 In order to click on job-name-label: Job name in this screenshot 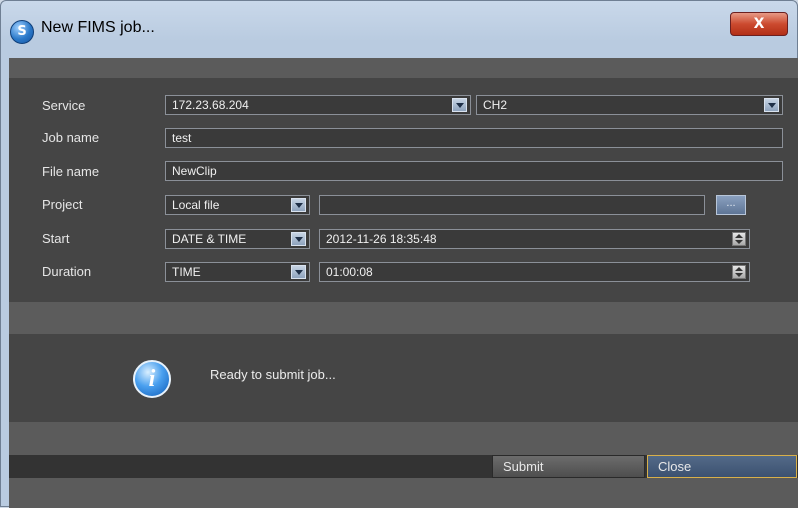, I will do `click(71, 137)`.